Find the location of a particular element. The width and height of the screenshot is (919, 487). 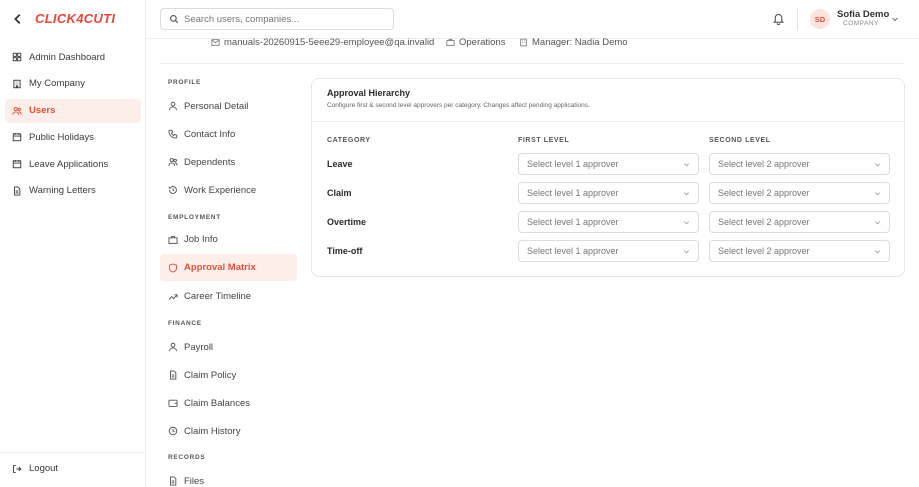

sidebar-item-leave-applications: Leave Applications is located at coordinates (73, 164).